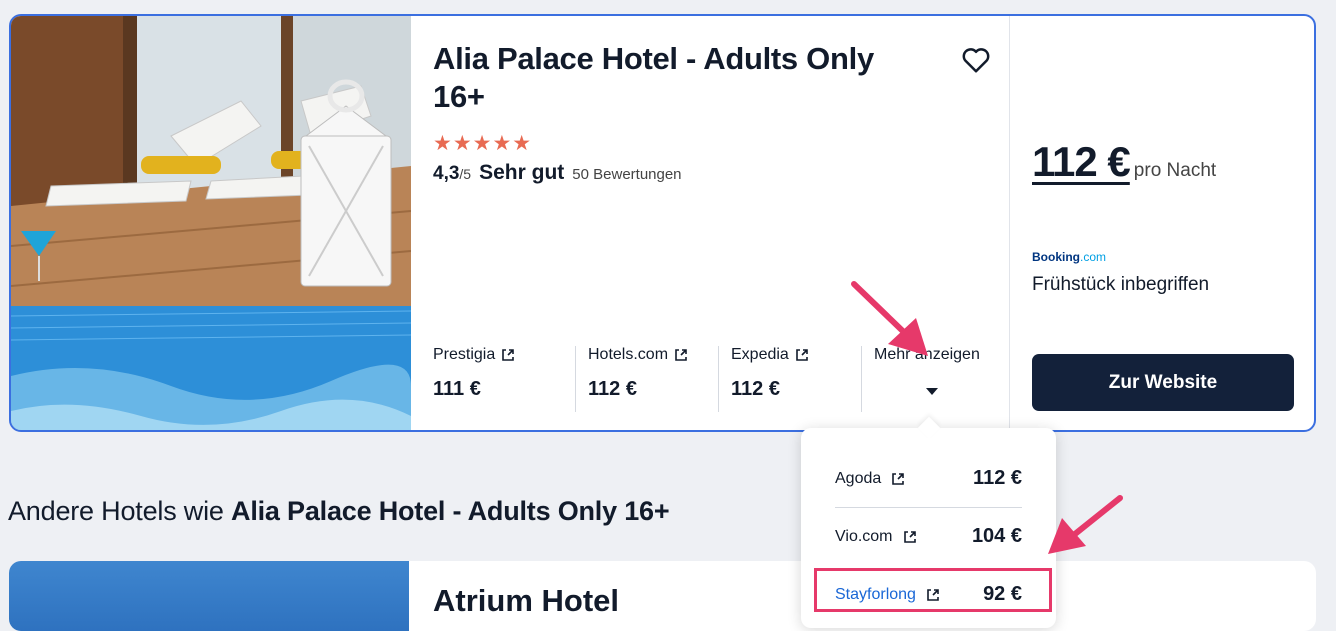  I want to click on rating-label: Sehr gut, so click(522, 172).